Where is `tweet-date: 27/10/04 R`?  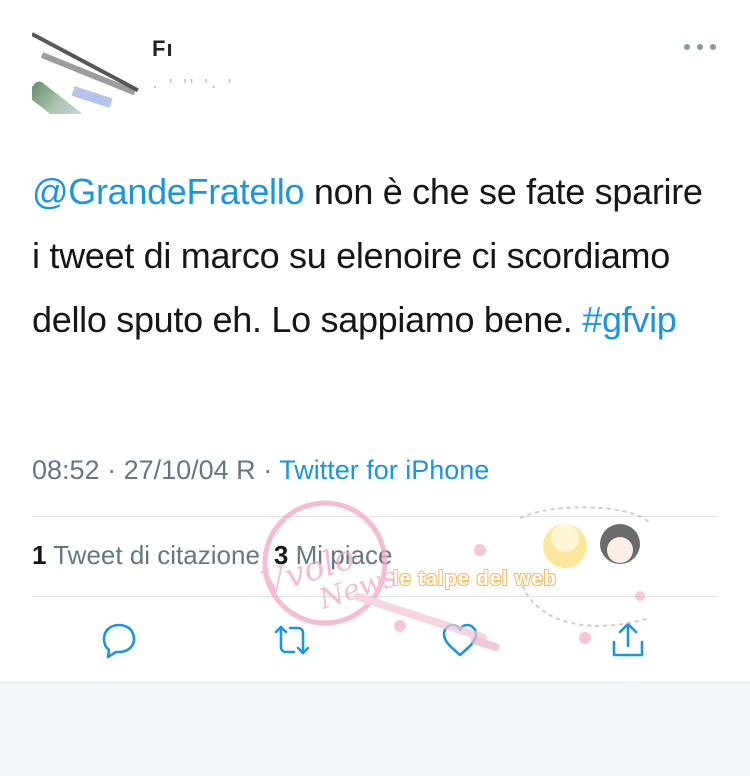 tweet-date: 27/10/04 R is located at coordinates (189, 470).